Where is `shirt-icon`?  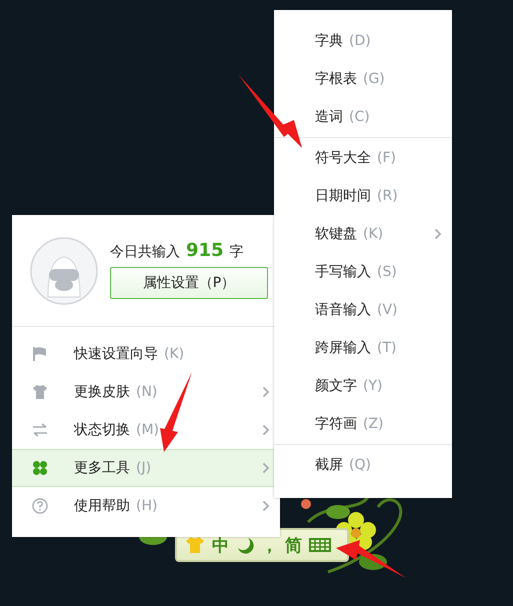 shirt-icon is located at coordinates (40, 392).